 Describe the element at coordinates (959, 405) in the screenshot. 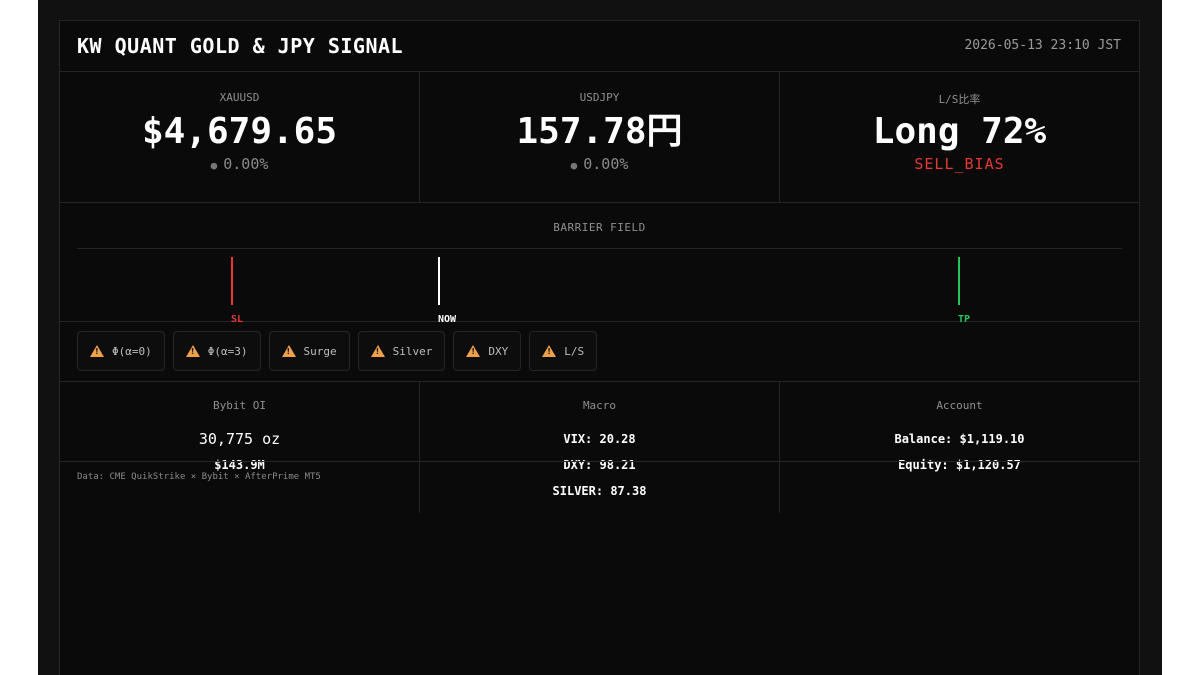

I see `panel-title: Account` at that location.